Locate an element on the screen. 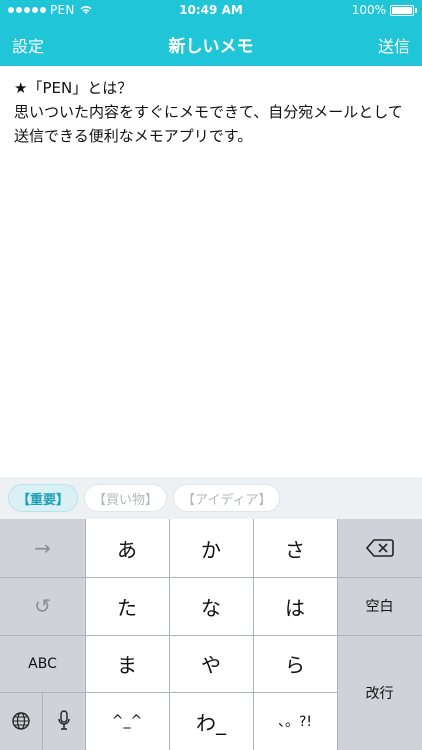 This screenshot has width=422, height=750. key-a: あ is located at coordinates (127, 548).